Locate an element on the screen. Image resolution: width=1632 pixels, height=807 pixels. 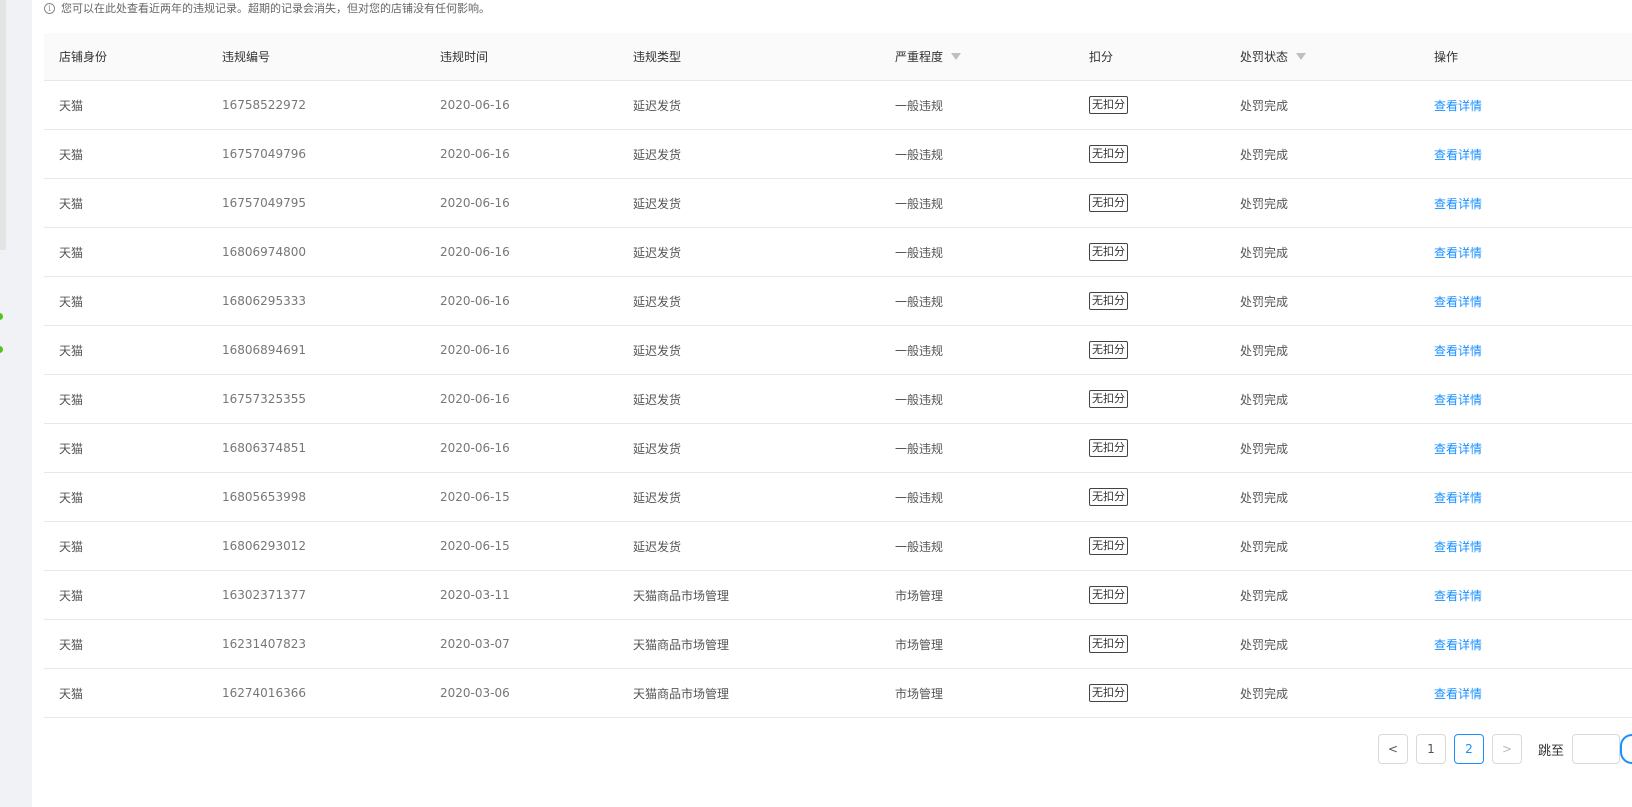
prev-page-button: < is located at coordinates (1392, 749).